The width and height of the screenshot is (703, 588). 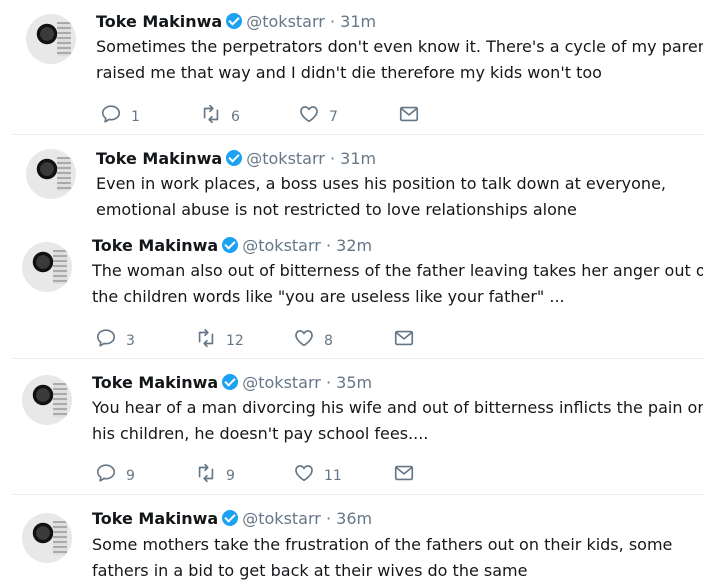 I want to click on tweet-header: Toke Makinwa @tokstarr · 36m, so click(x=232, y=519).